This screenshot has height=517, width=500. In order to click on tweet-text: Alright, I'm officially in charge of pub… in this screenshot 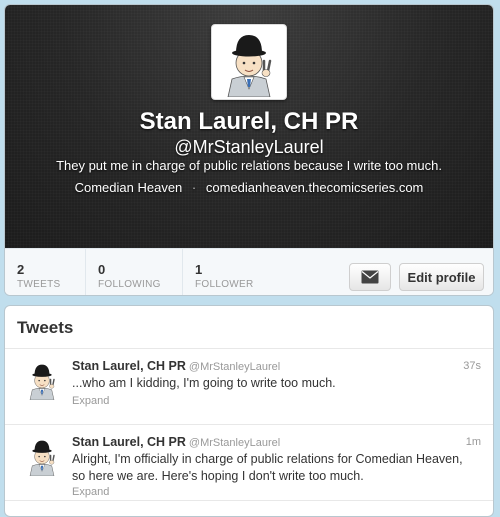, I will do `click(267, 467)`.